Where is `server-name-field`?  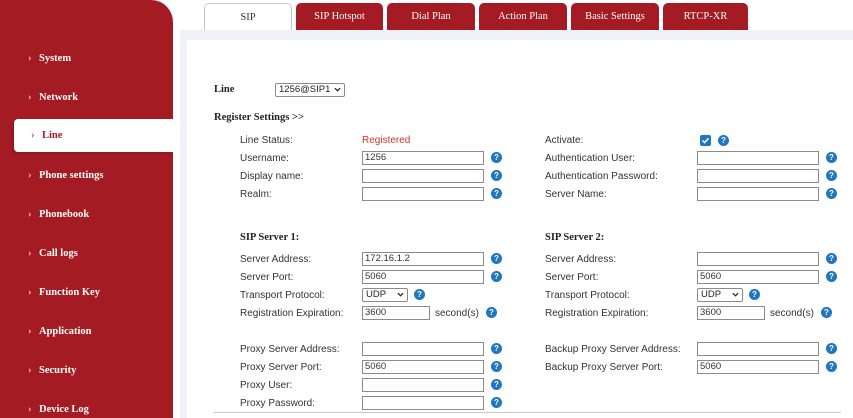 server-name-field is located at coordinates (758, 194).